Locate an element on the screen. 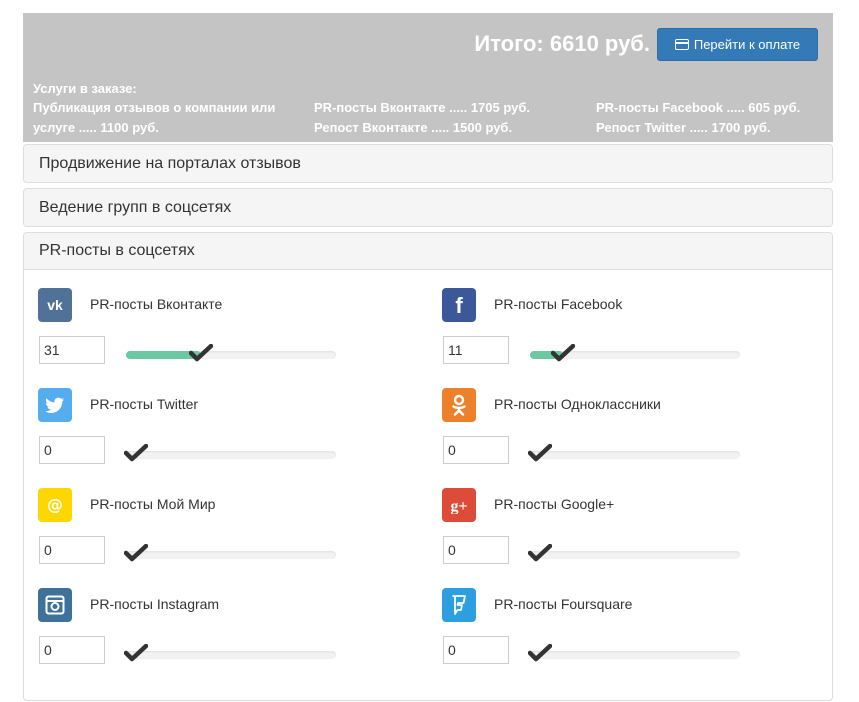 The width and height of the screenshot is (859, 702). pr-post-item: PR-посты Одноклассники is located at coordinates (592, 428).